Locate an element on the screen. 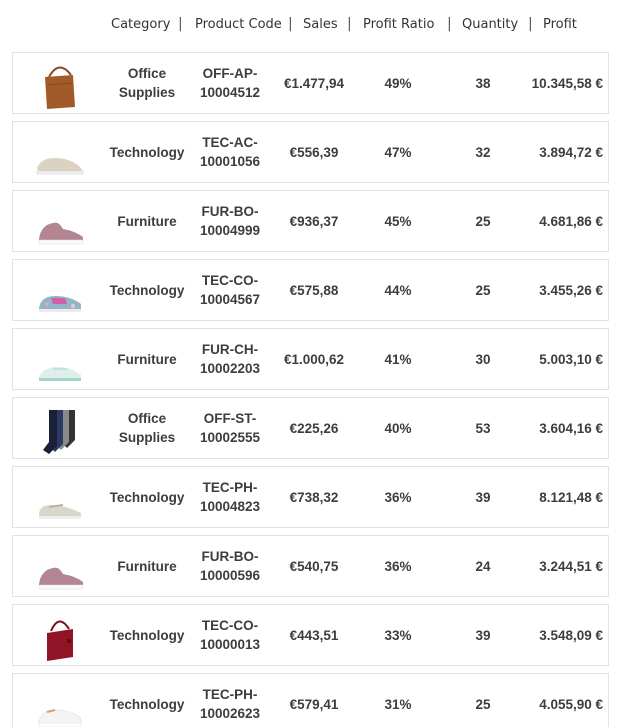 The height and width of the screenshot is (727, 626). sales-cell: €225,26 is located at coordinates (314, 428).